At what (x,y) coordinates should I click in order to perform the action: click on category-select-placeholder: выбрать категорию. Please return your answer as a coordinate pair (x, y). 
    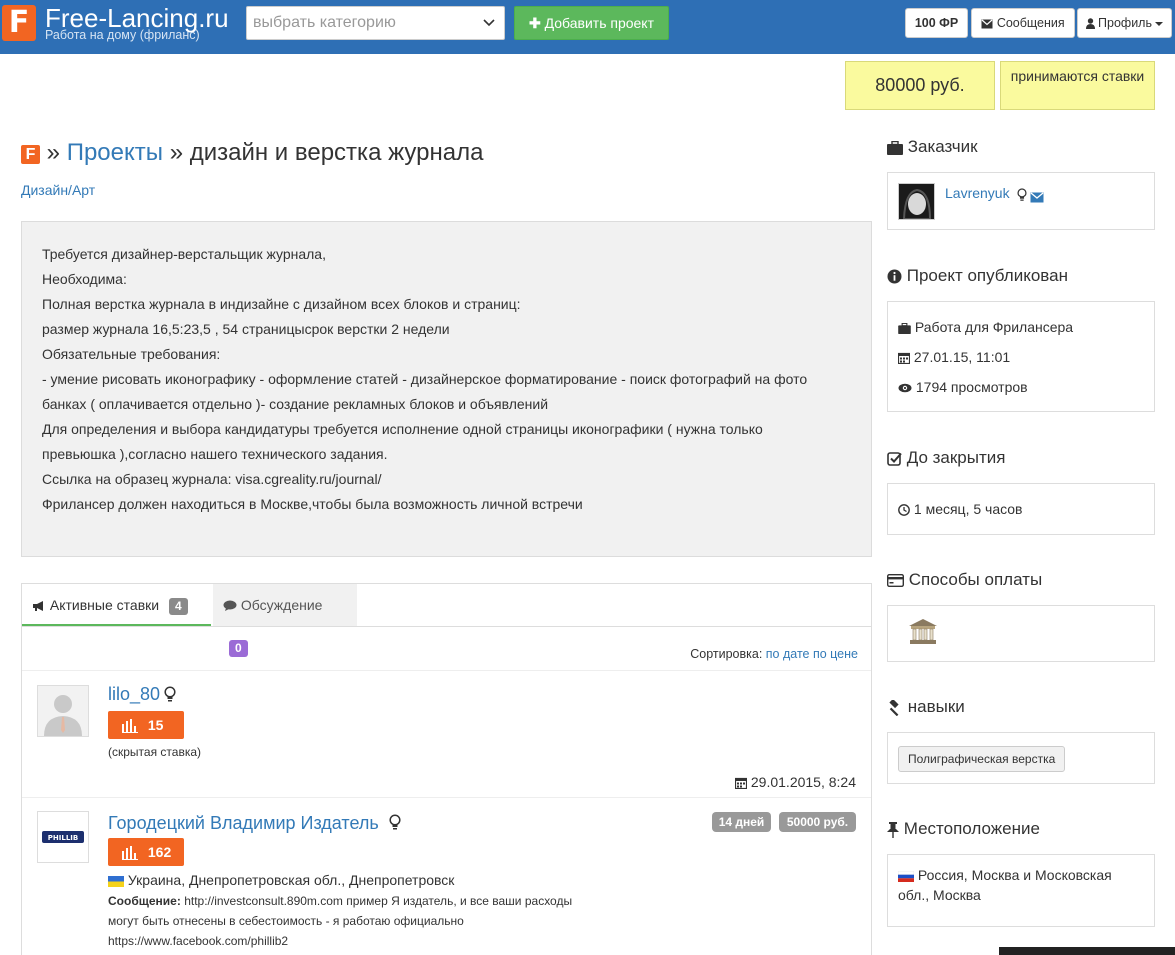
    Looking at the image, I should click on (324, 22).